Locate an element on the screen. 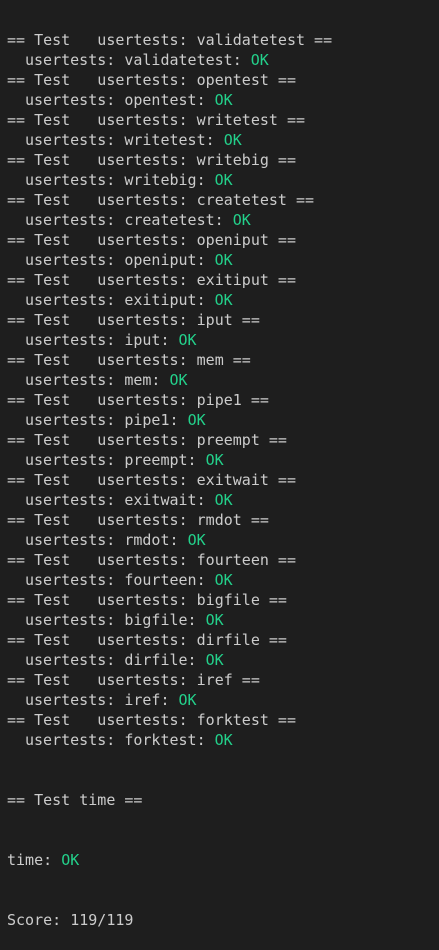  test-result: usertests: createtest: OK is located at coordinates (223, 220).